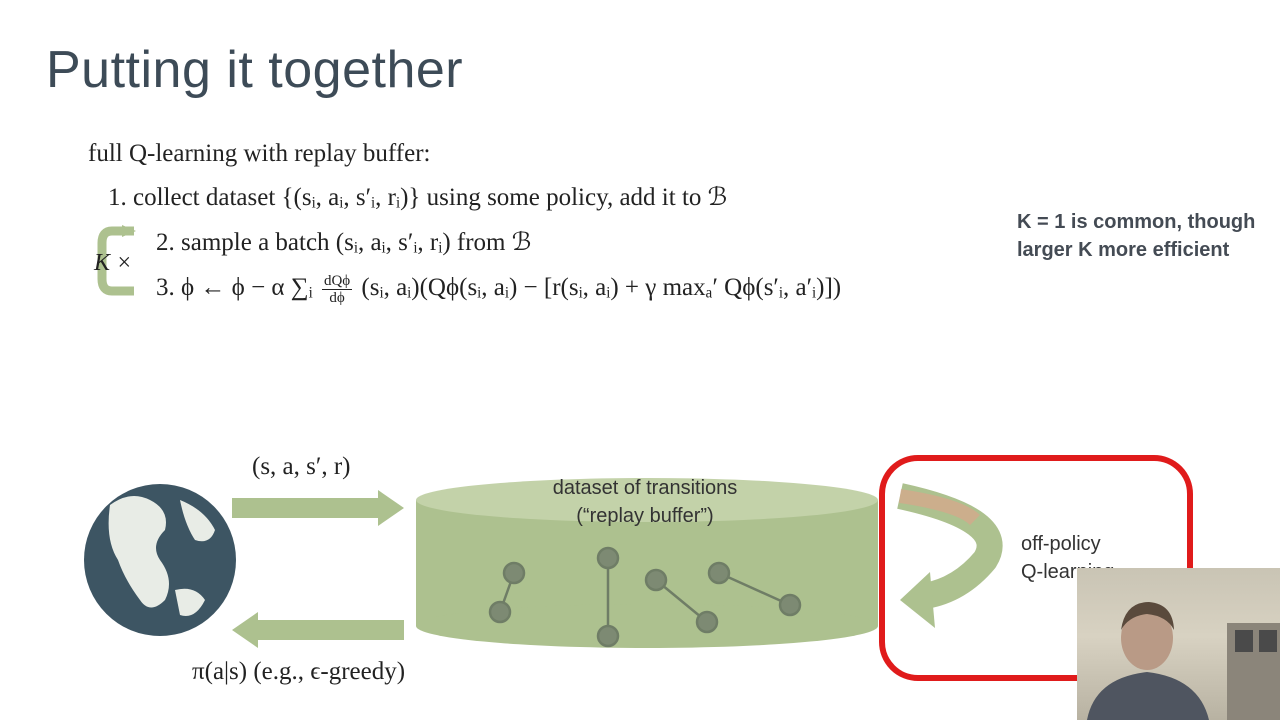 The width and height of the screenshot is (1280, 720). I want to click on dataset-label: dataset of transitions (“replay buffer”), so click(645, 502).